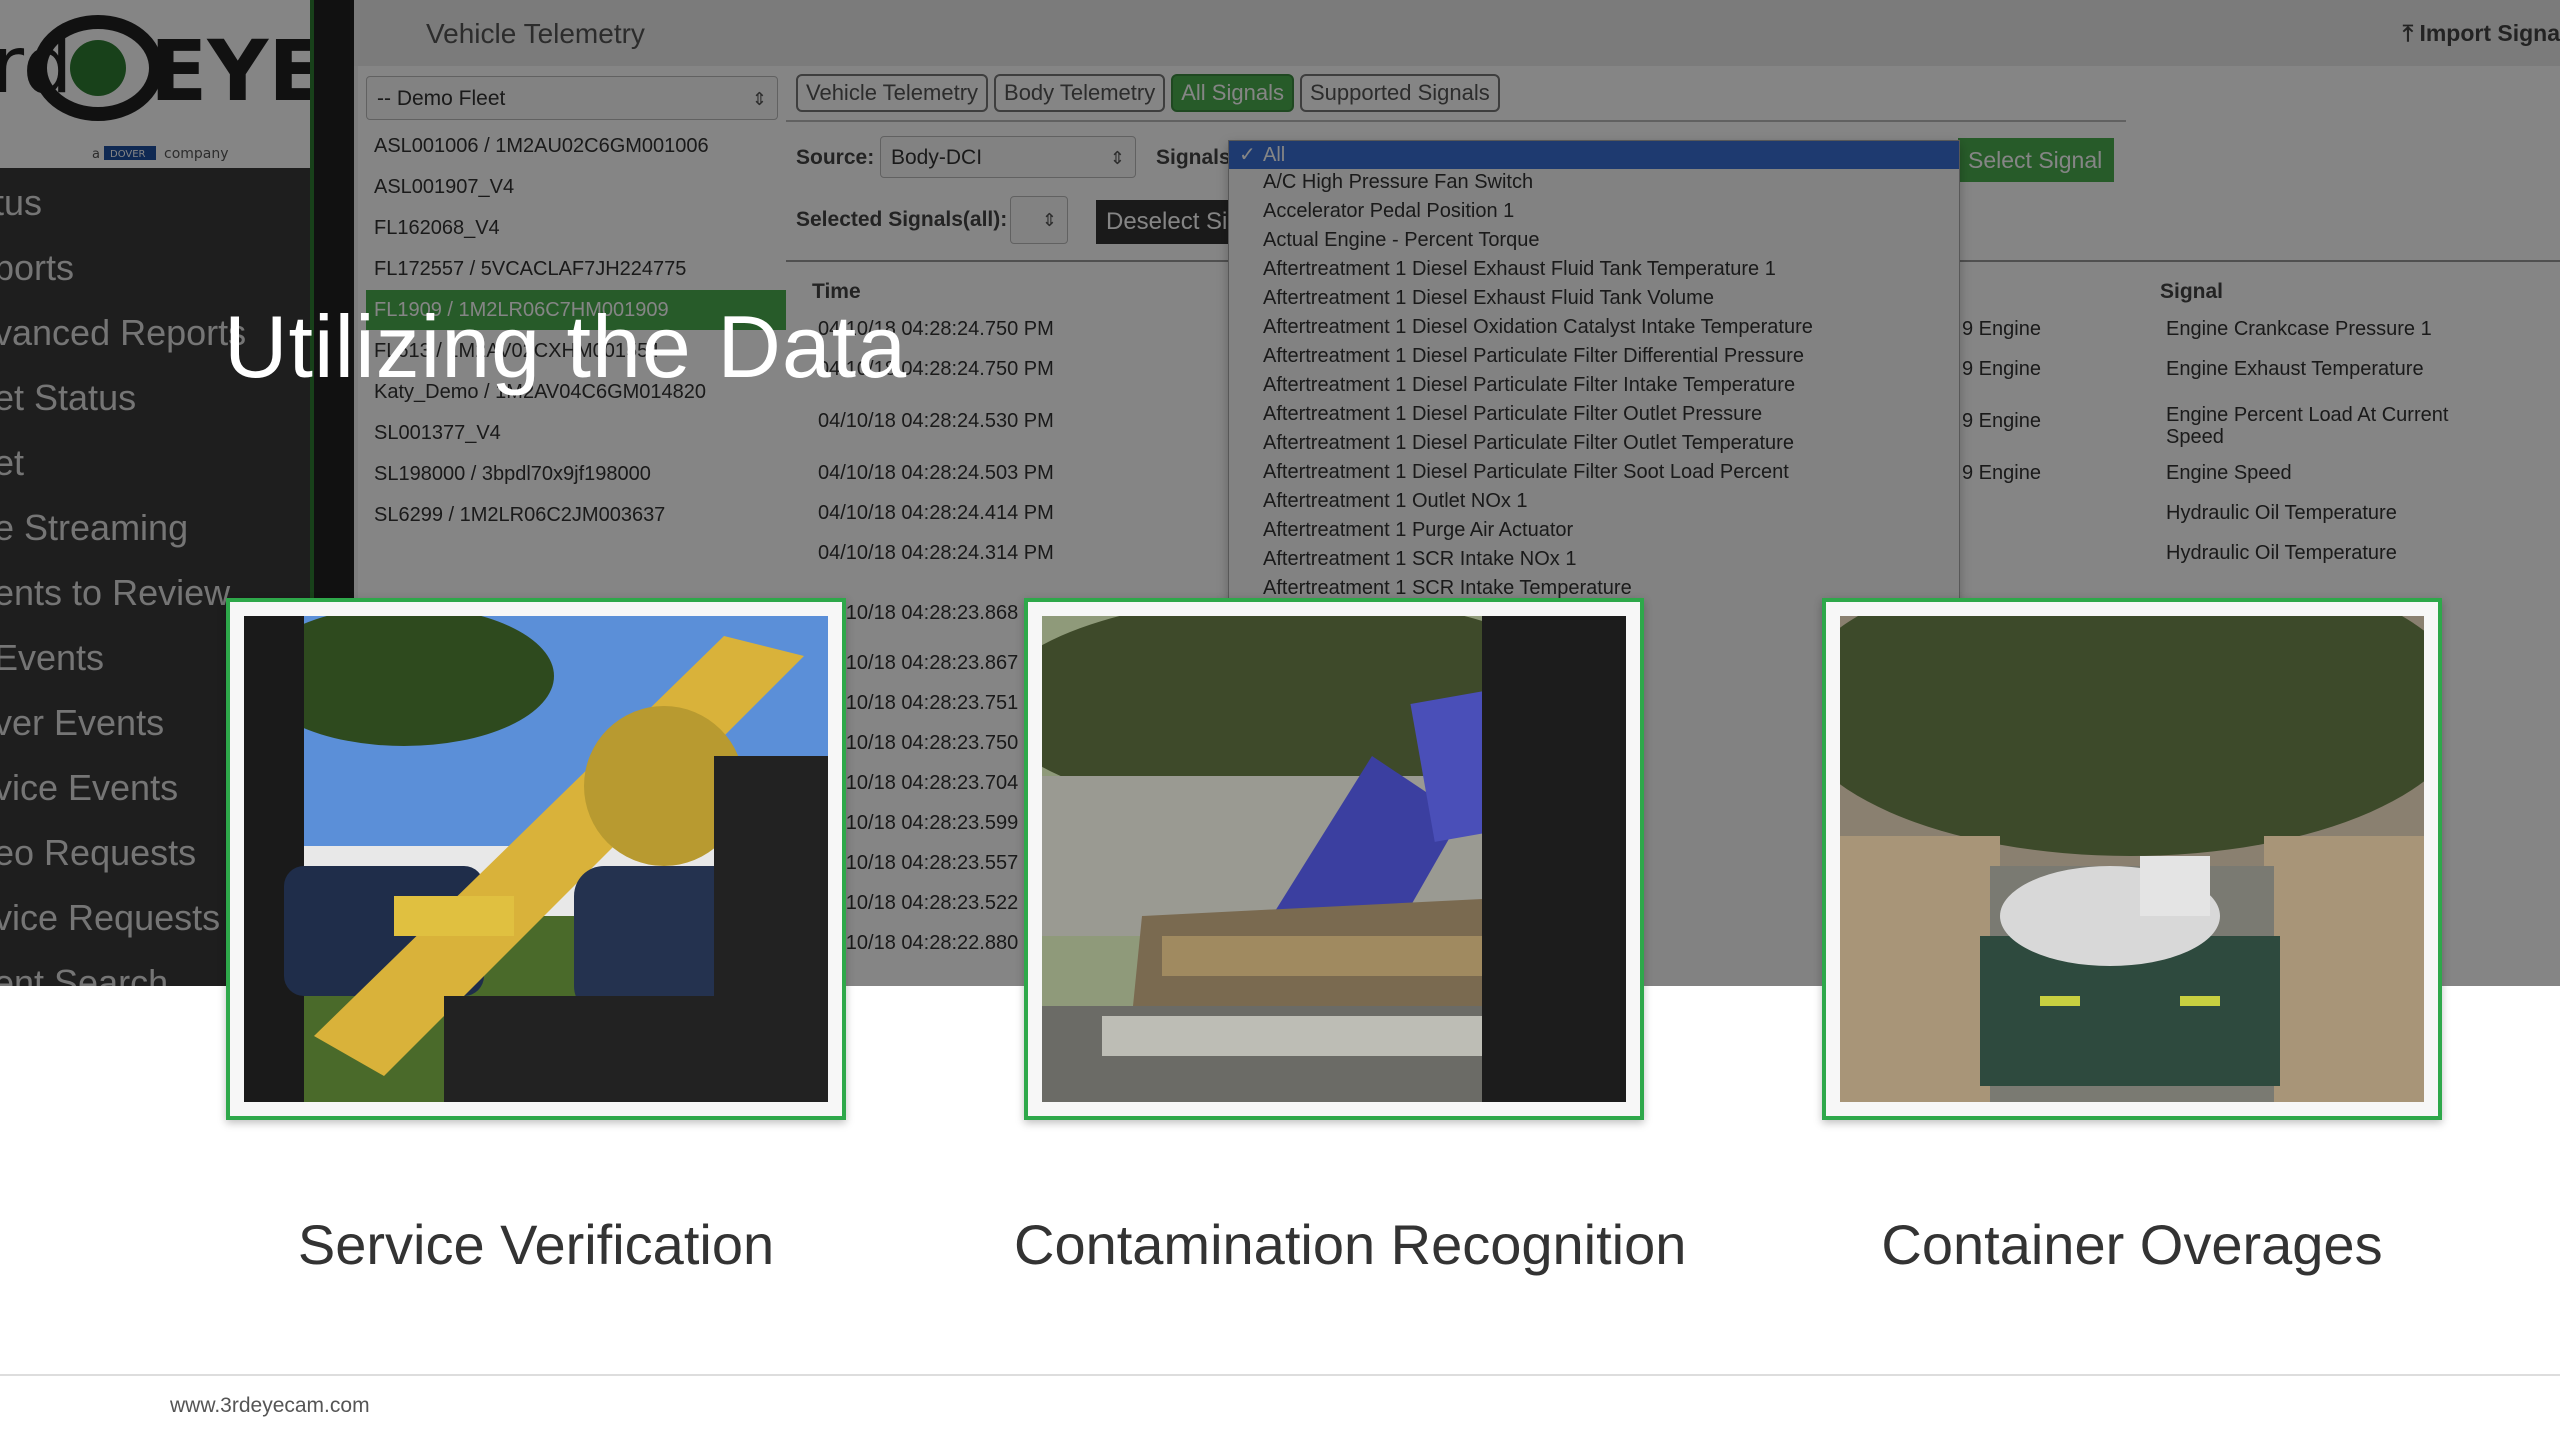 The height and width of the screenshot is (1440, 2560). I want to click on photo-contamination-recognition, so click(1334, 859).